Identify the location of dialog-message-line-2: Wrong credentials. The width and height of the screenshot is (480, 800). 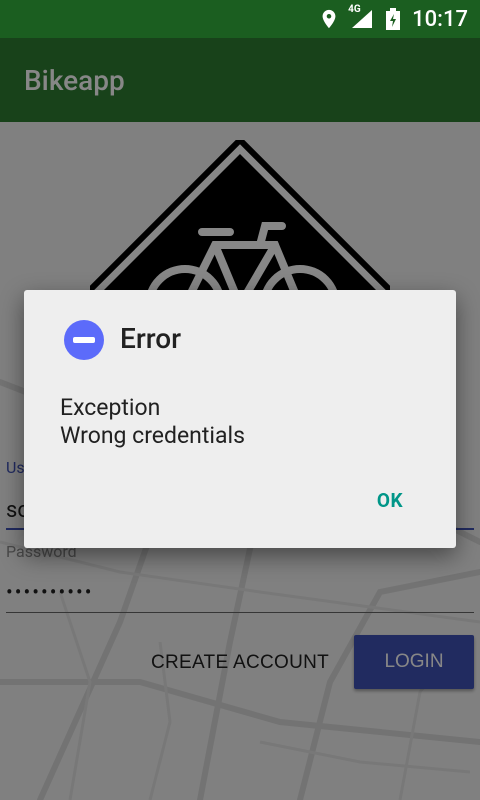
(152, 435).